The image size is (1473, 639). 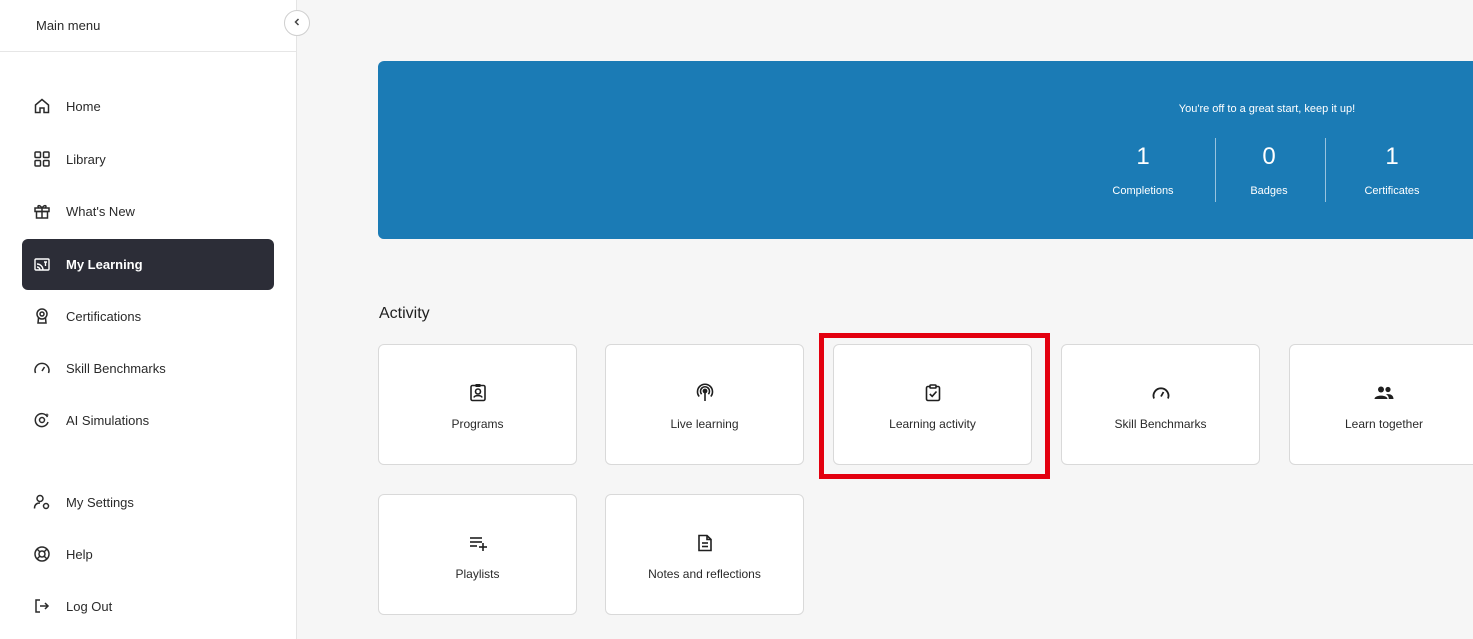 What do you see at coordinates (89, 606) in the screenshot?
I see `sidebar-item-label: Log Out` at bounding box center [89, 606].